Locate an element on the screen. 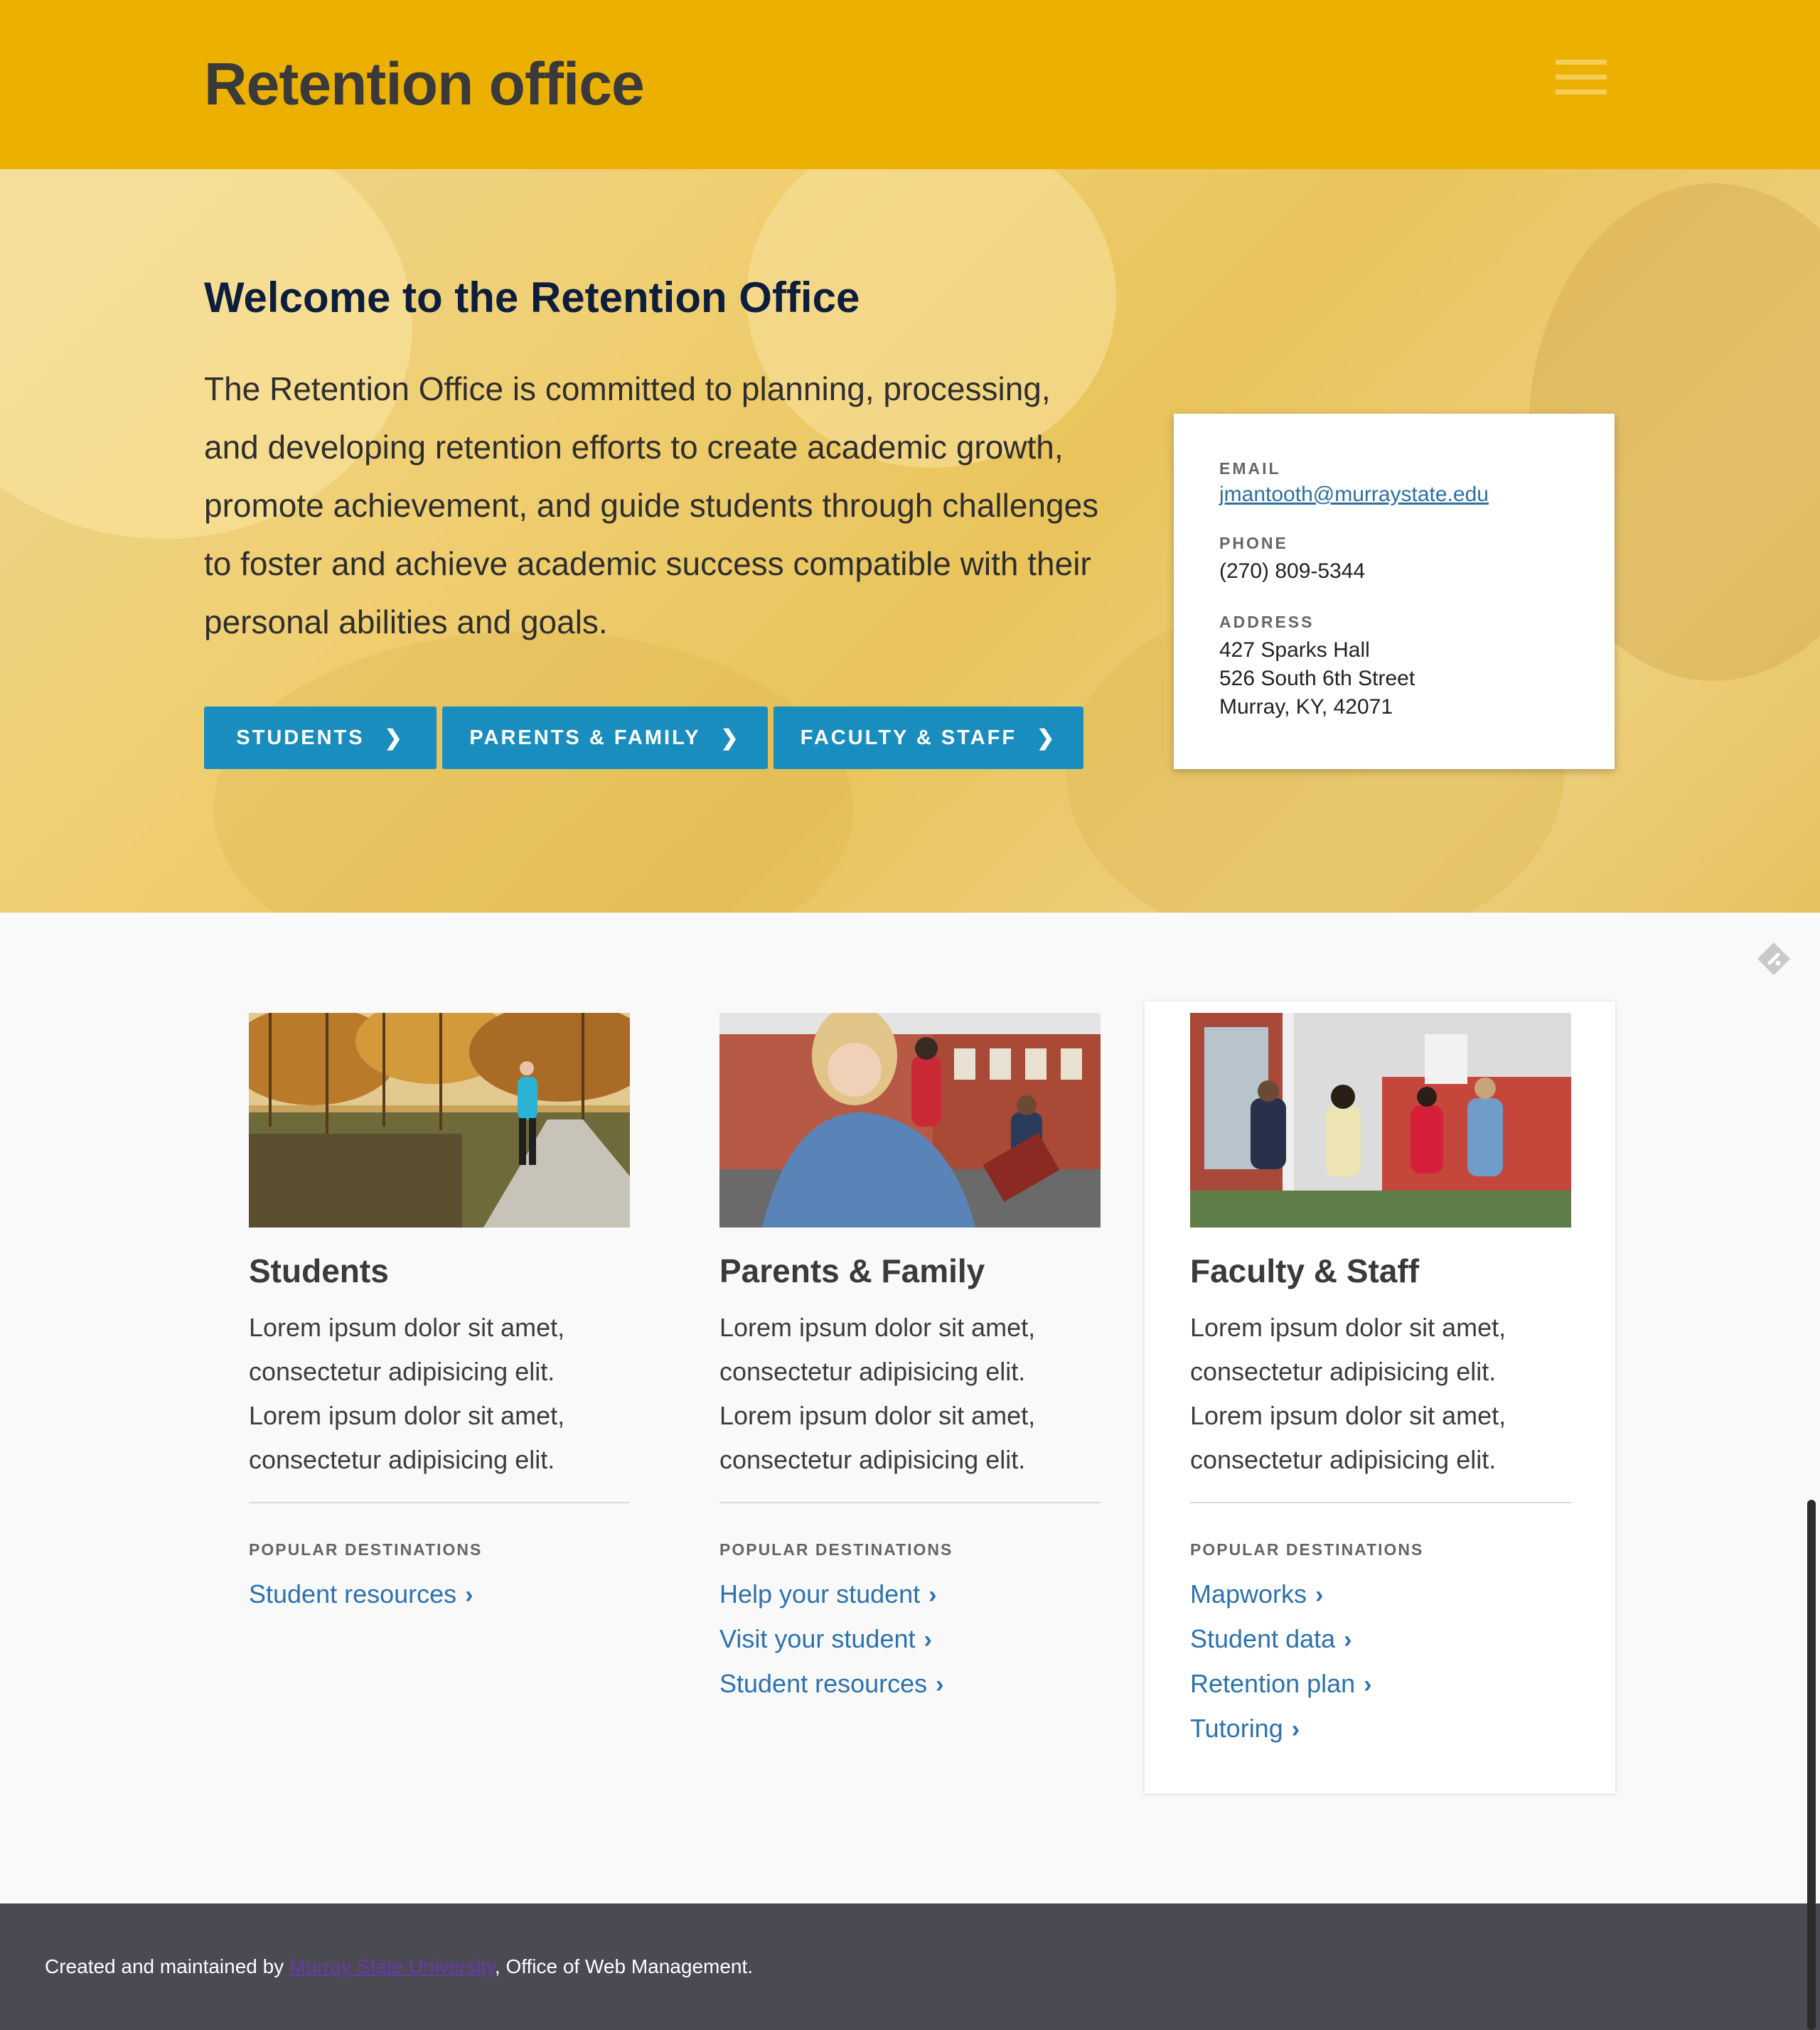  faculty-staff-button-label: FACULTY & STAFF is located at coordinates (908, 737).